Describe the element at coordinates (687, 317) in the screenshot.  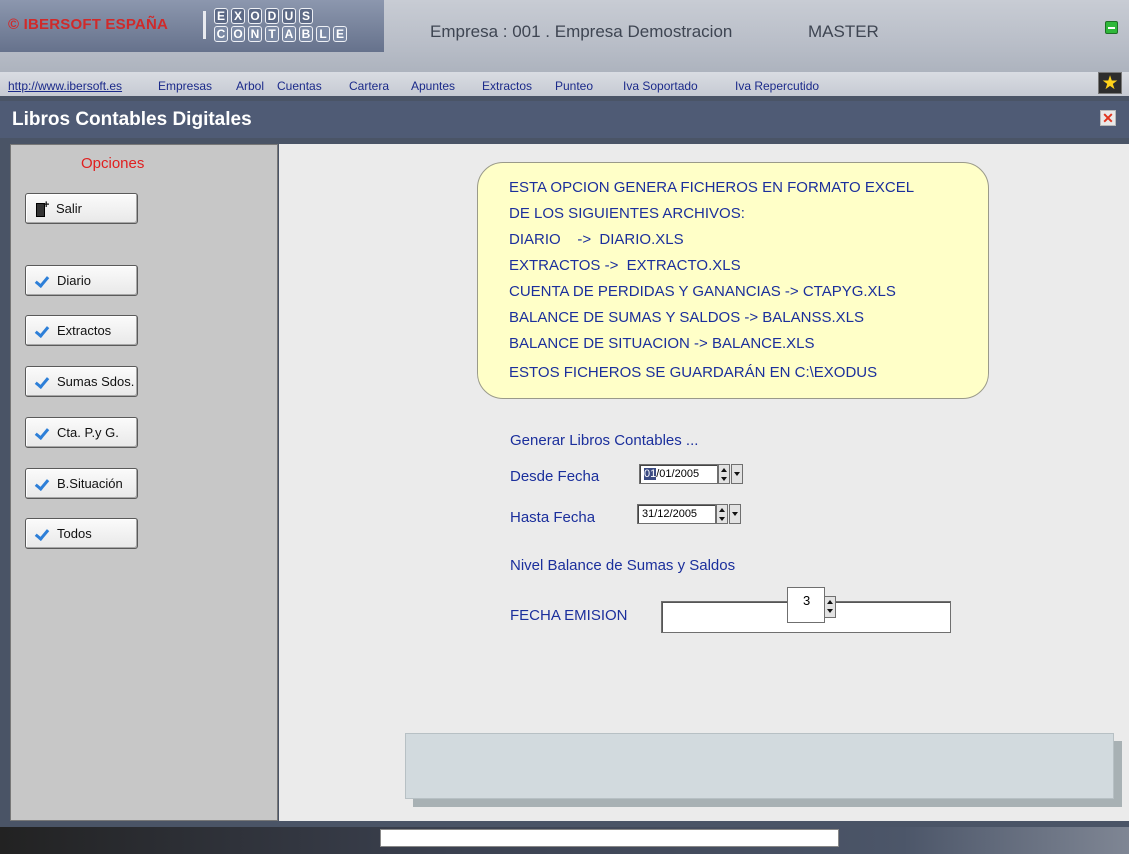
I see `info-line: BALANCE DE SUMAS Y SALDOS -> BALANSS.XLS` at that location.